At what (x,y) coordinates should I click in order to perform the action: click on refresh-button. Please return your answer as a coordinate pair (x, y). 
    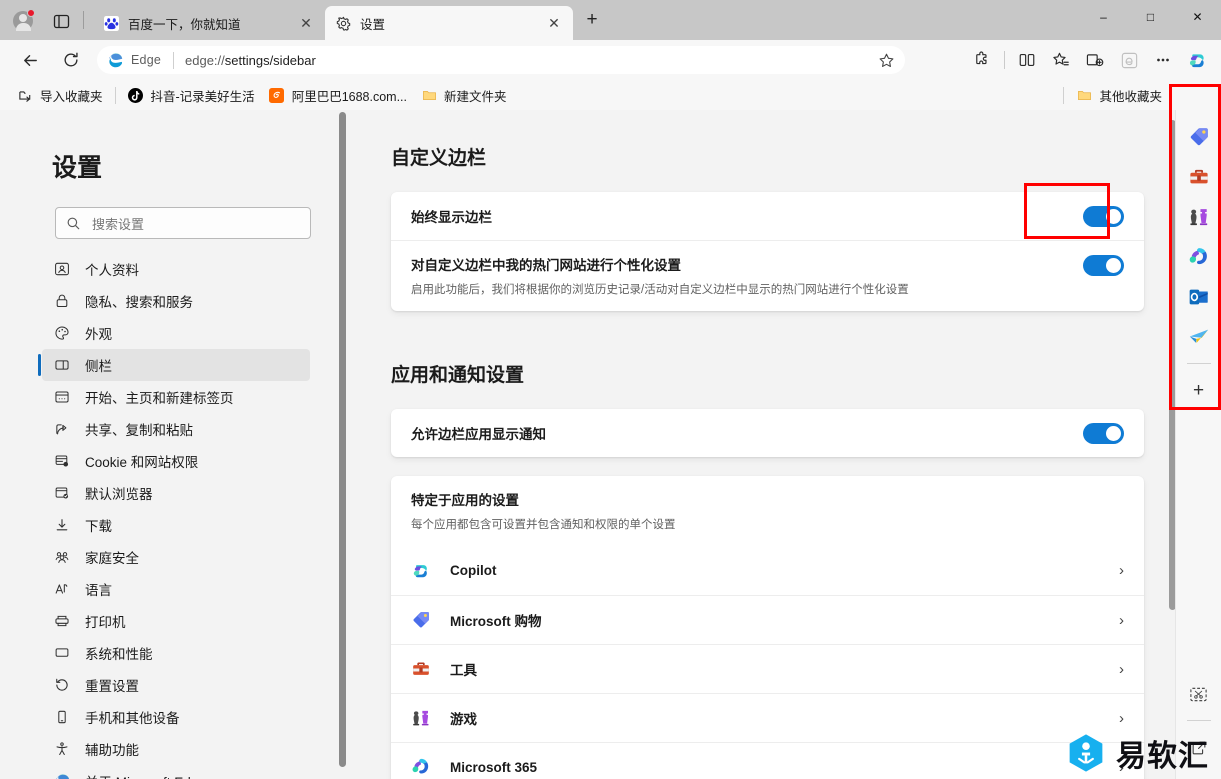
    Looking at the image, I should click on (71, 60).